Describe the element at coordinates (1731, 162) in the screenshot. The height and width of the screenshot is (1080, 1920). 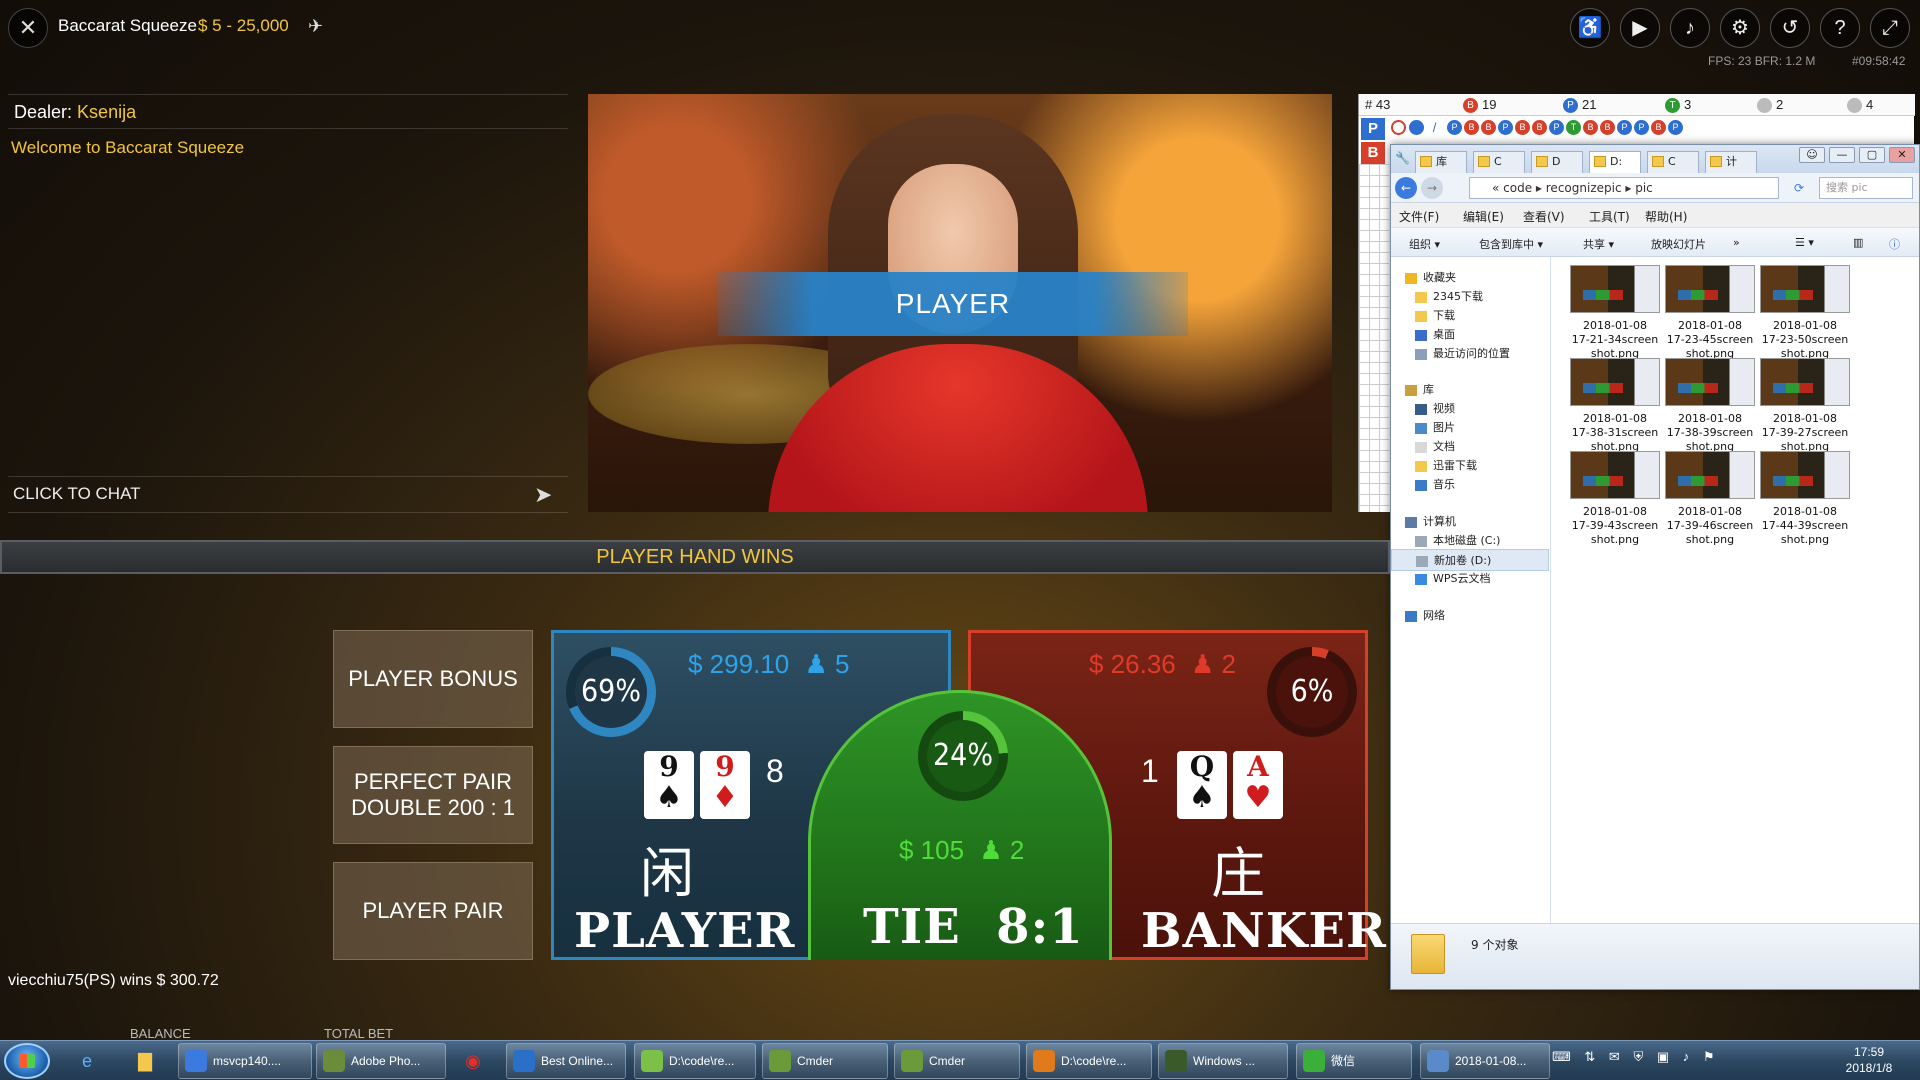
I see `explorer-tab: 计` at that location.